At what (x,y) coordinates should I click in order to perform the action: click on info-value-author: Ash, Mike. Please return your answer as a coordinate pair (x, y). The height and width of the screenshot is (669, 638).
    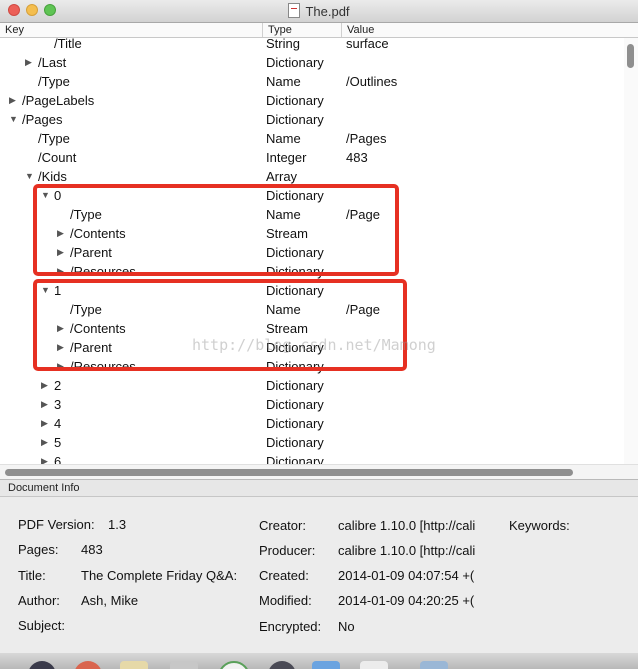
    Looking at the image, I should click on (110, 600).